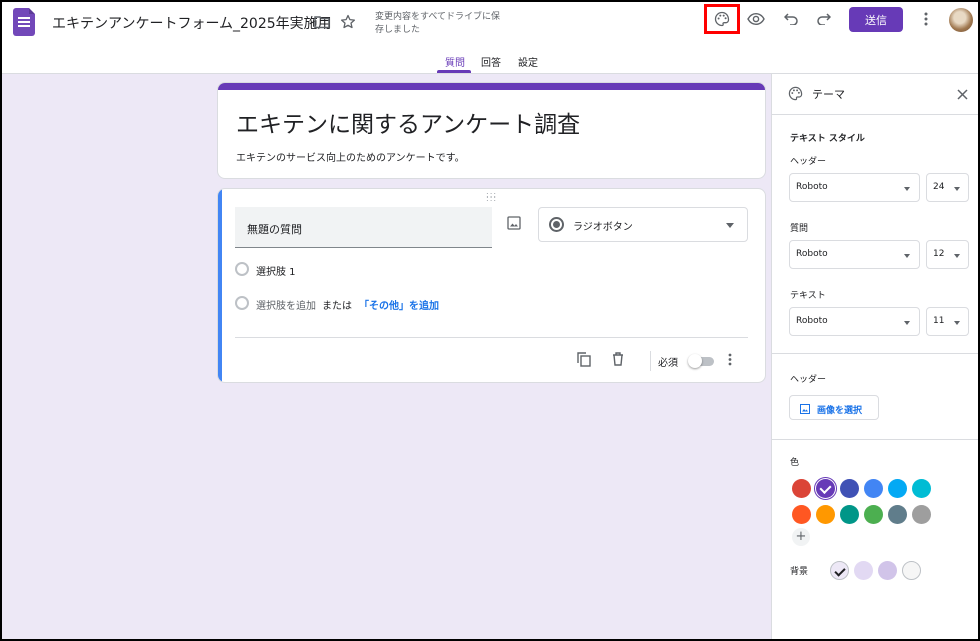  Describe the element at coordinates (24, 22) in the screenshot. I see `forms-logo-icon` at that location.